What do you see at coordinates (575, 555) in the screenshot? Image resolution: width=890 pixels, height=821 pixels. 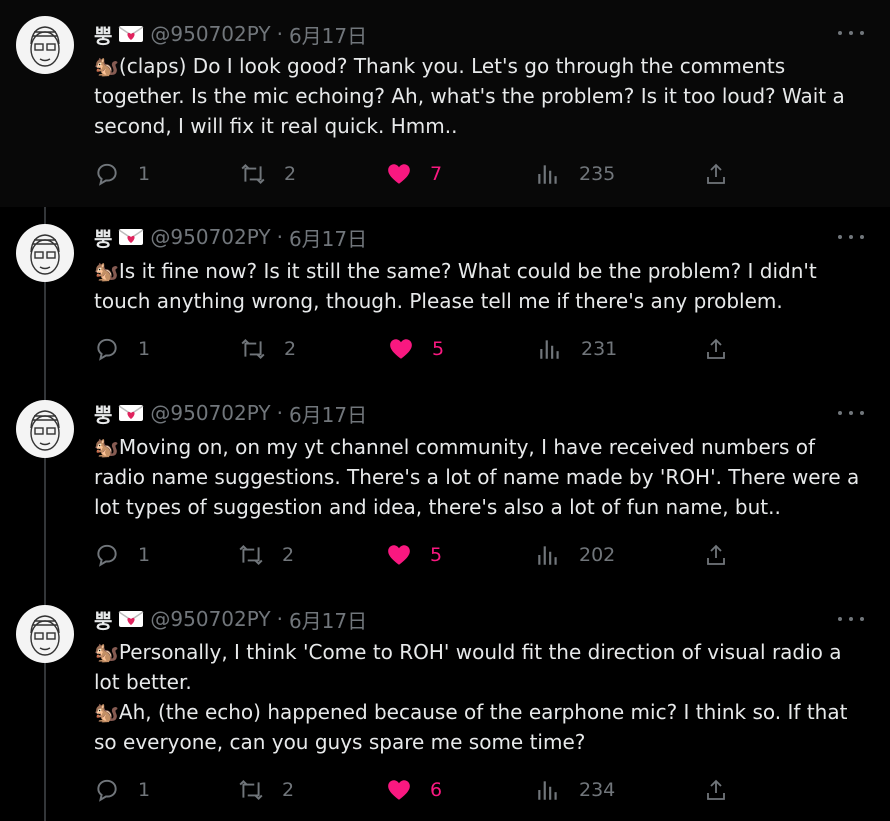 I see `views-button: 202` at bounding box center [575, 555].